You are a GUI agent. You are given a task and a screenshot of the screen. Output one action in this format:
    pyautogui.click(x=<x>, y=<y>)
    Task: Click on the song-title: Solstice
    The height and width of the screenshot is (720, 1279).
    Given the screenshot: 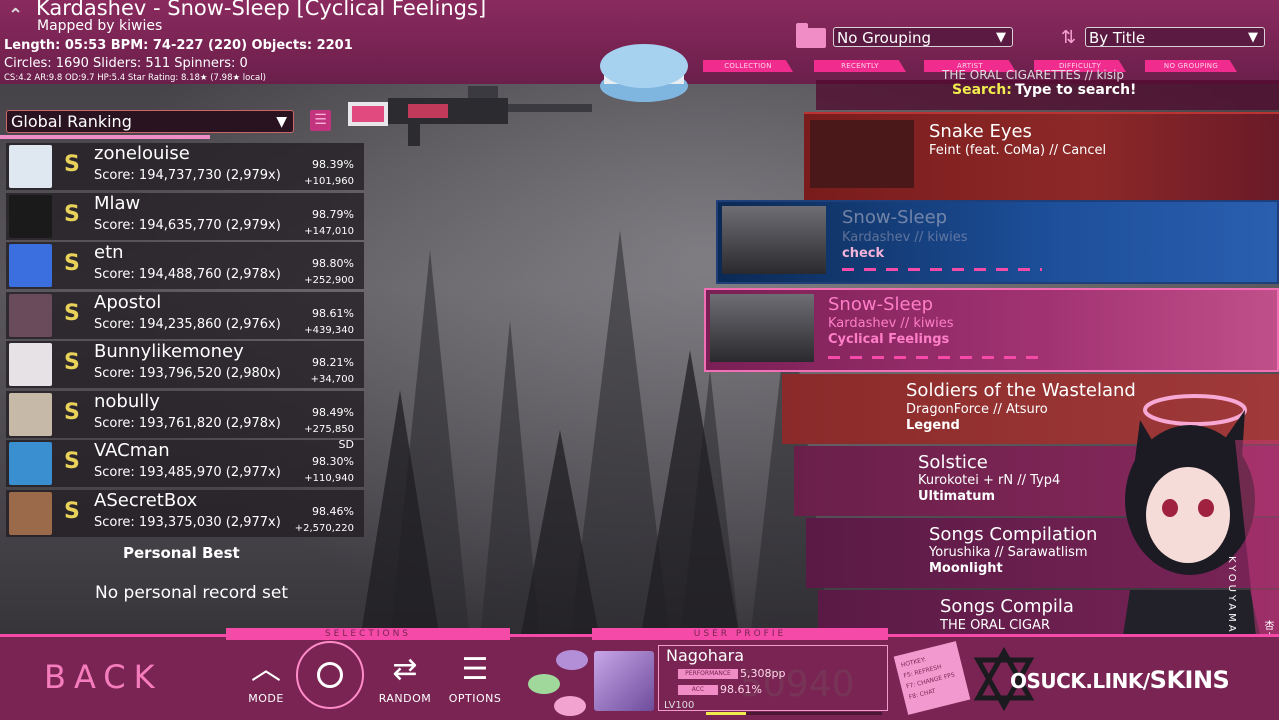 What is the action you would take?
    pyautogui.click(x=953, y=462)
    